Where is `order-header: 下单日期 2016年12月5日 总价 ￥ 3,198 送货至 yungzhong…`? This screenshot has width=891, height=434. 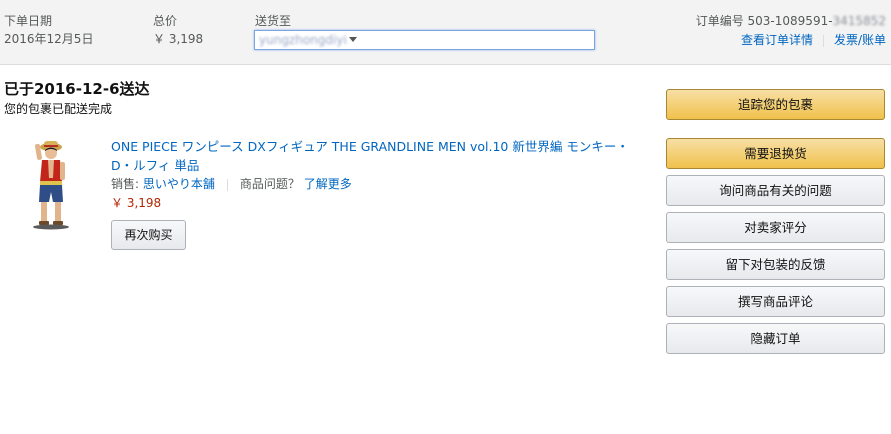 order-header: 下单日期 2016年12月5日 总价 ￥ 3,198 送货至 yungzhong… is located at coordinates (445, 32).